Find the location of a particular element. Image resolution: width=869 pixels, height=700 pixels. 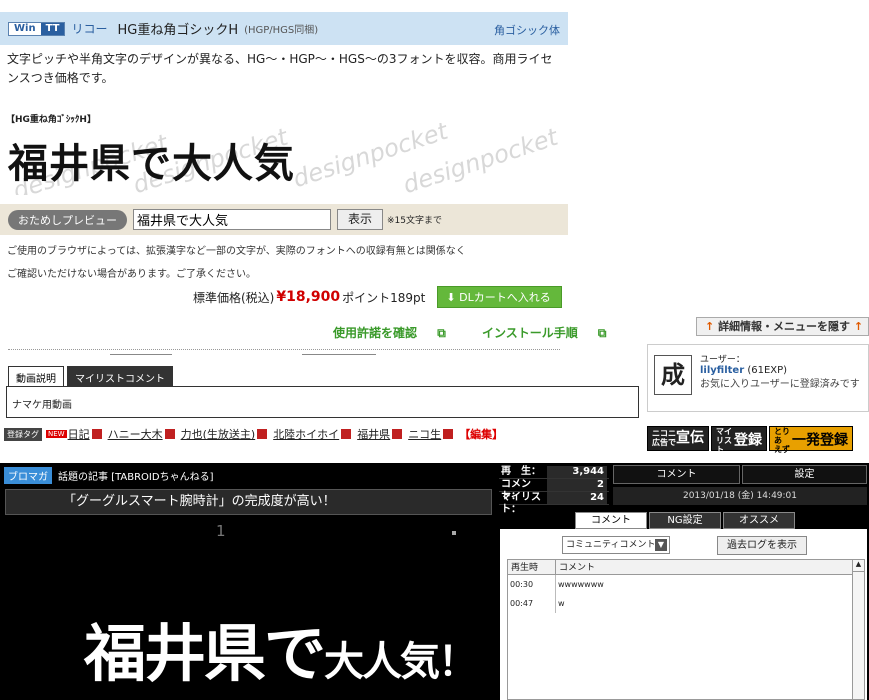

frame-text-small: 大人気！ is located at coordinates (401, 662).